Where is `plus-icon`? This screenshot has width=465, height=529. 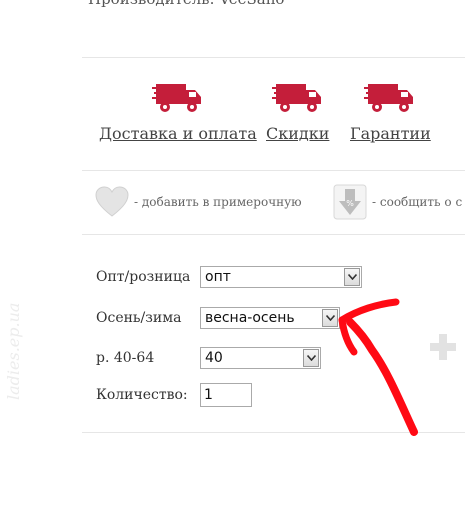 plus-icon is located at coordinates (443, 347).